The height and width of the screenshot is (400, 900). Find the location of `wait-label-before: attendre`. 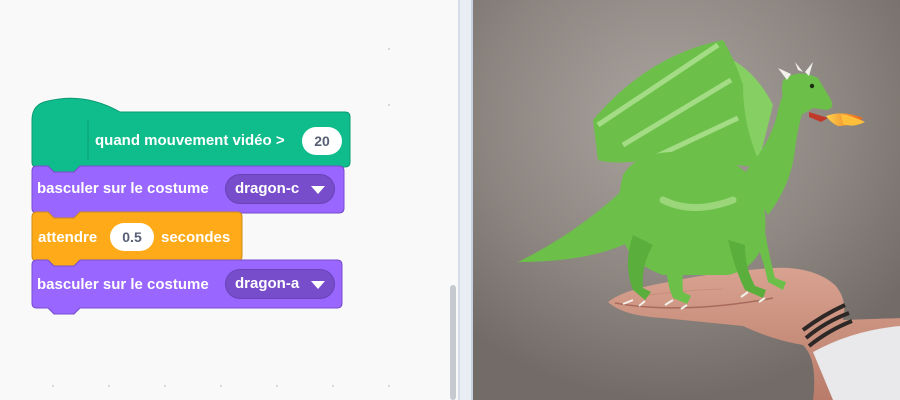

wait-label-before: attendre is located at coordinates (68, 237).